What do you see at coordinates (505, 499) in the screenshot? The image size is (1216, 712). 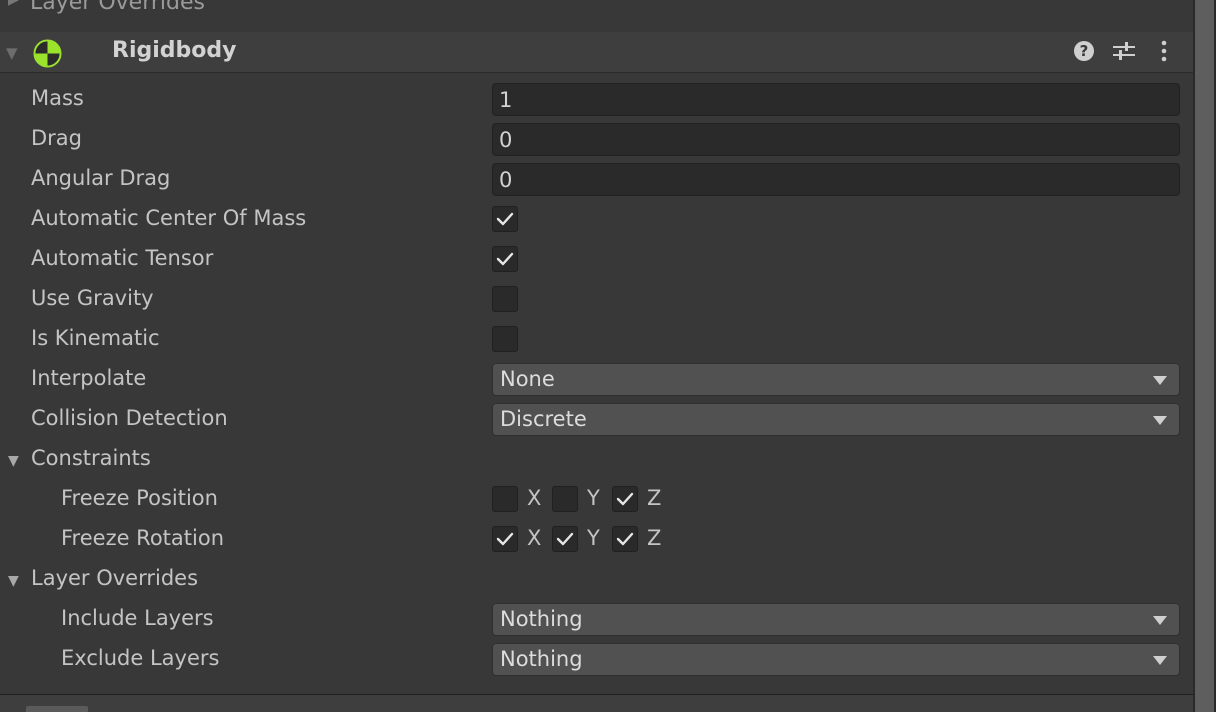 I see `freeze-position-x-checkbox` at bounding box center [505, 499].